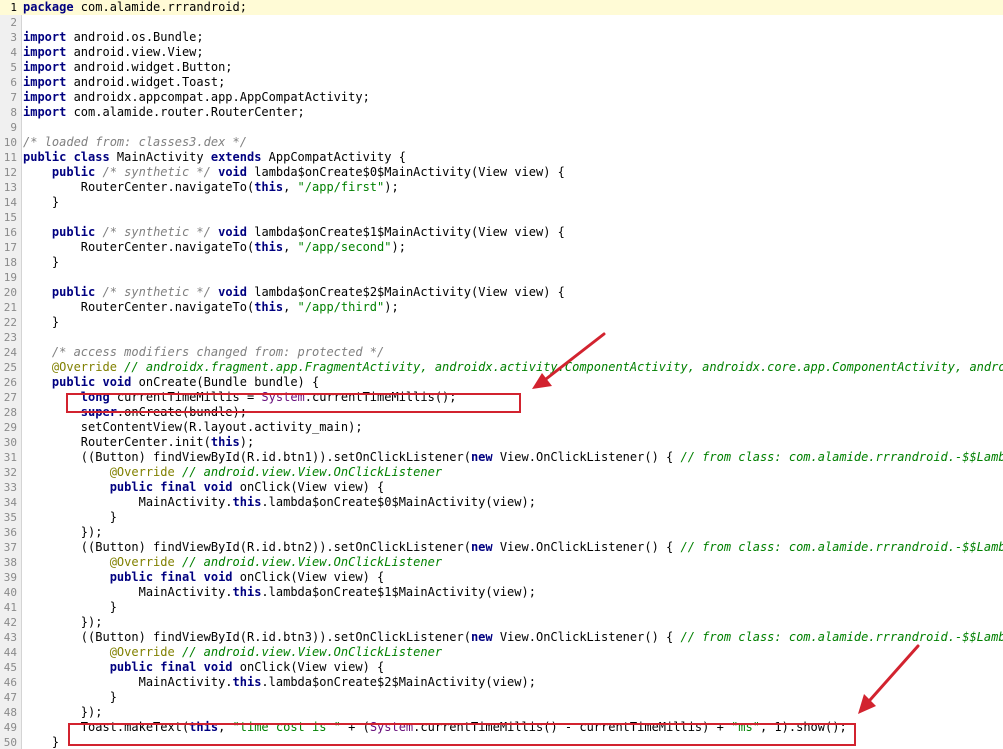 This screenshot has height=749, width=1003. Describe the element at coordinates (308, 487) in the screenshot. I see `code-token: onClick(View view) {` at that location.